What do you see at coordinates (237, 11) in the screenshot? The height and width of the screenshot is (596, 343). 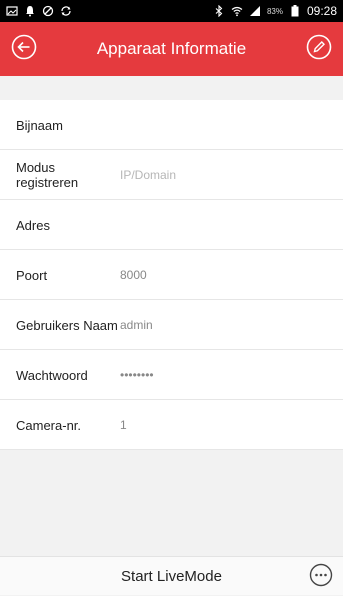 I see `wifi-icon` at bounding box center [237, 11].